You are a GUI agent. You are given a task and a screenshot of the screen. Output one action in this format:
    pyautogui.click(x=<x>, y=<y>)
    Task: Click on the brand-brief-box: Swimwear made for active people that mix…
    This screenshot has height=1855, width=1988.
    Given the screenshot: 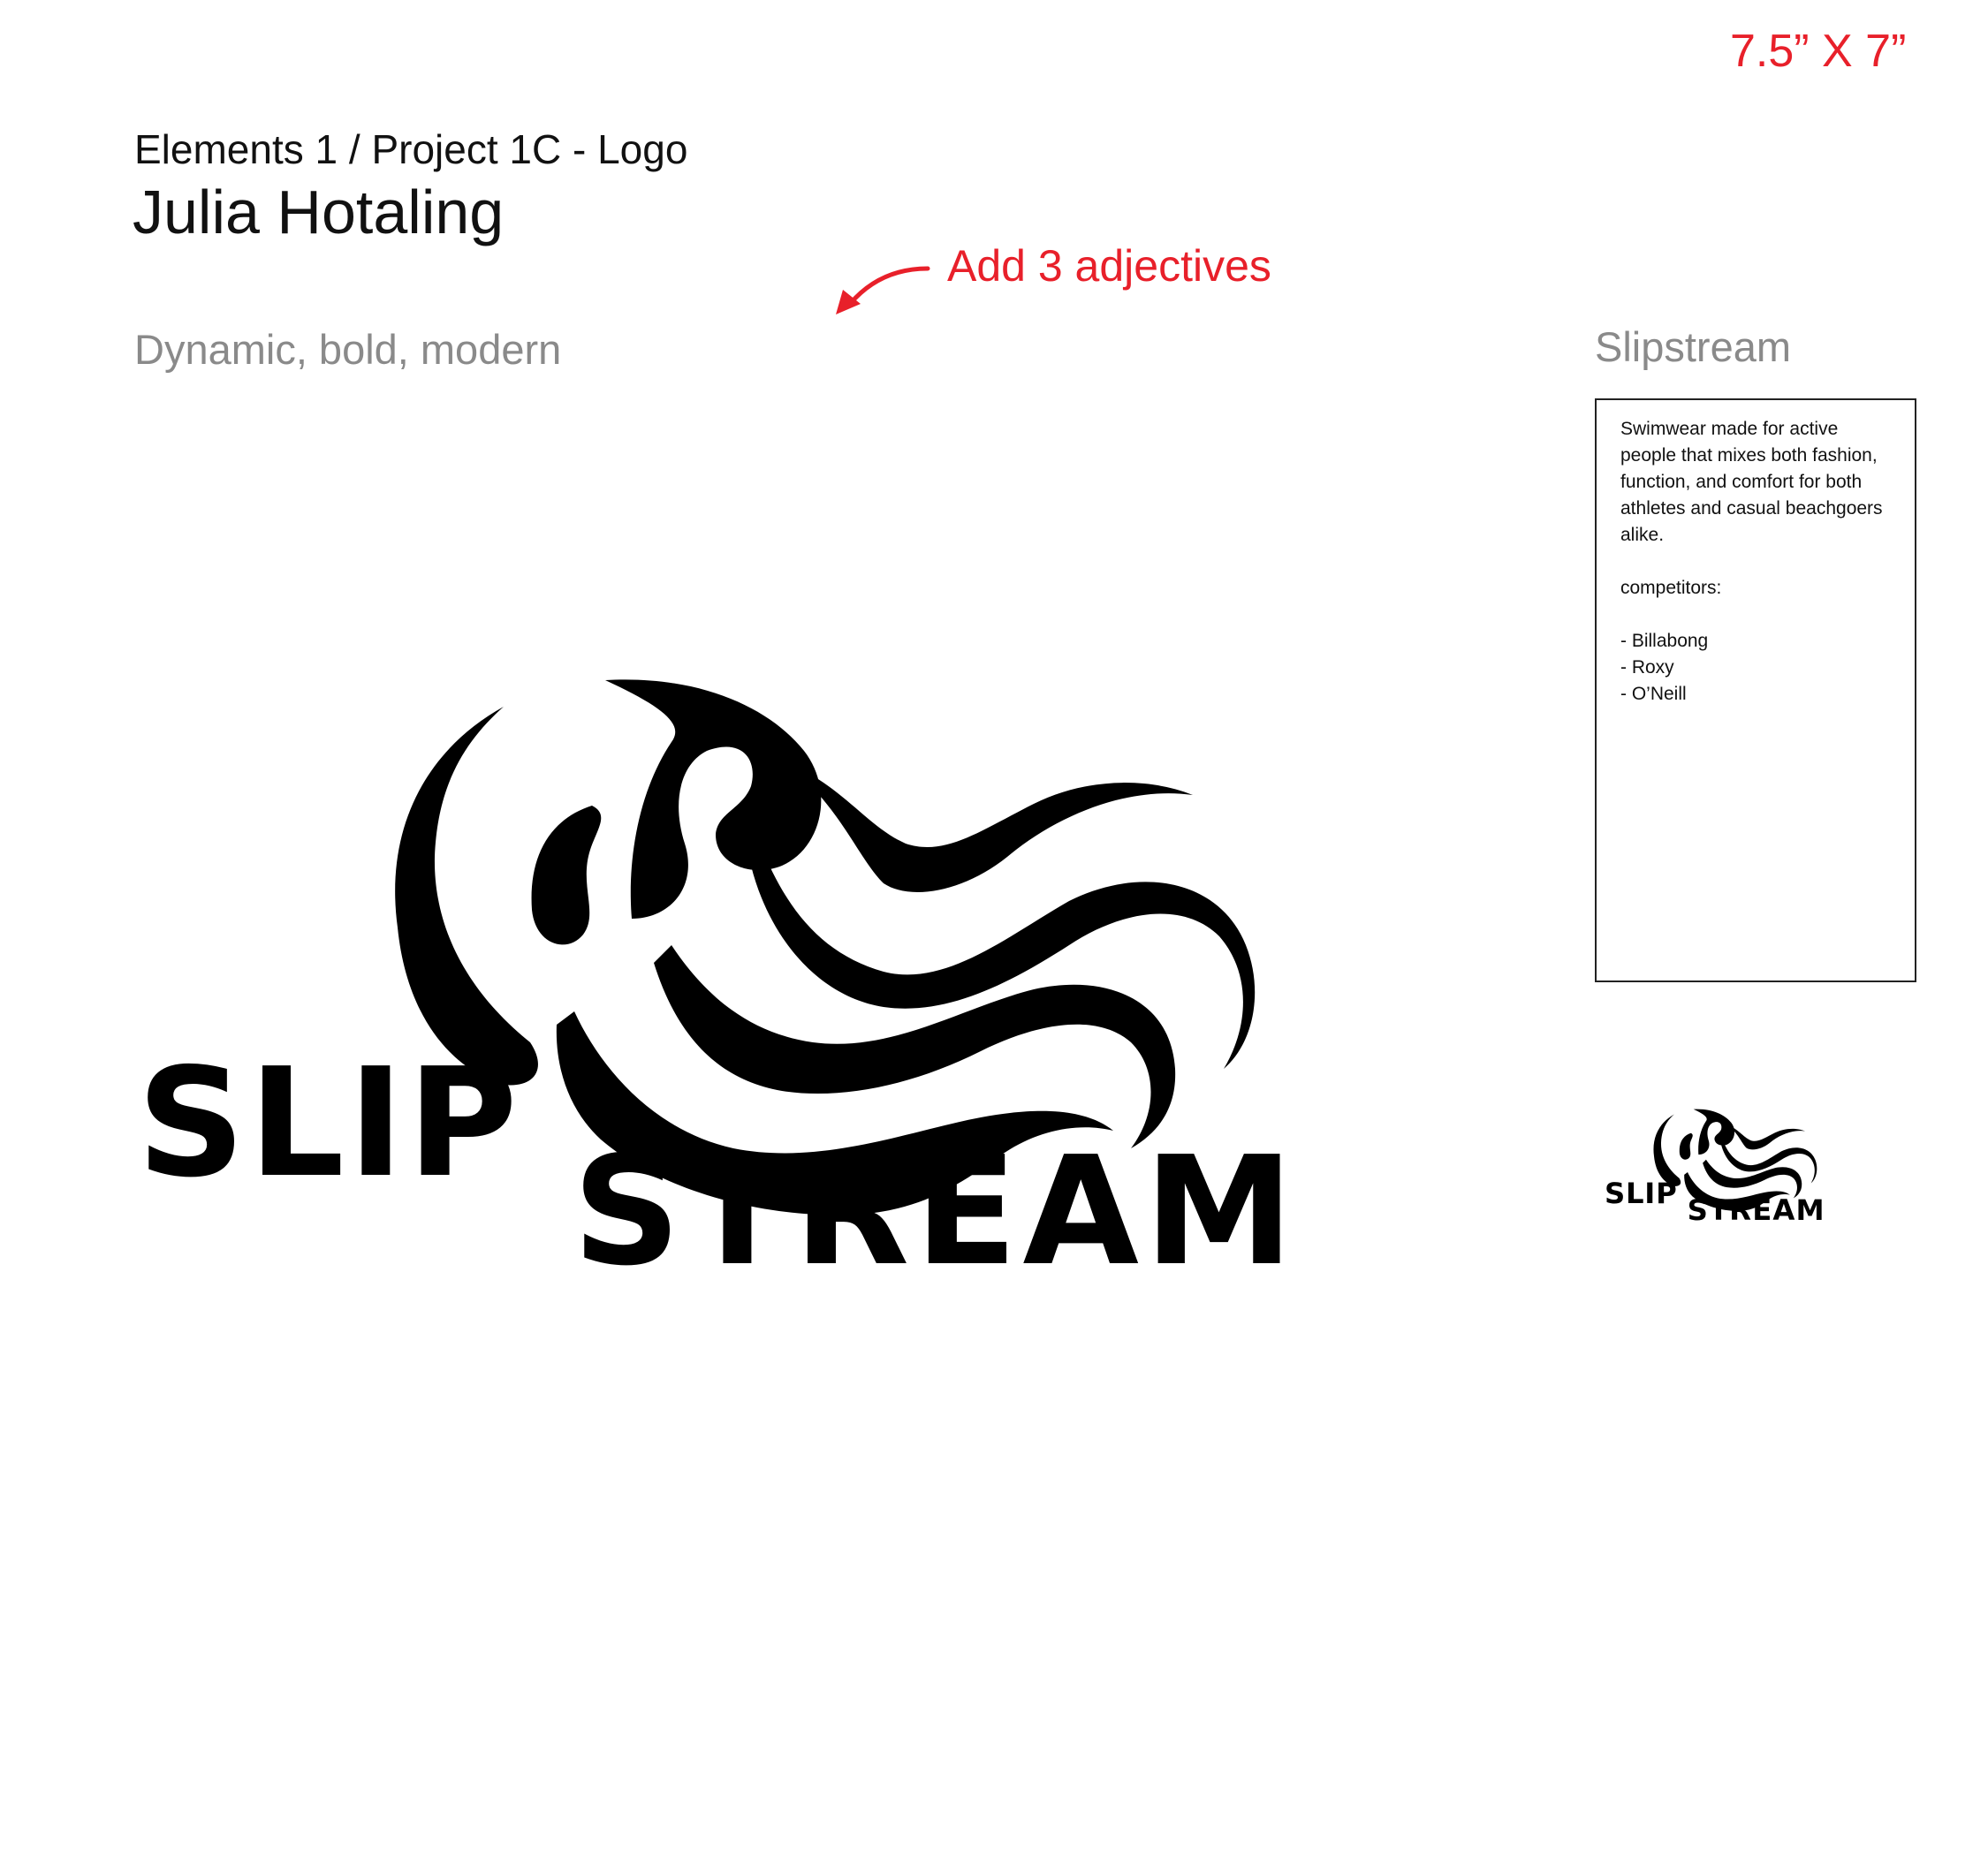 What is the action you would take?
    pyautogui.click(x=1755, y=690)
    